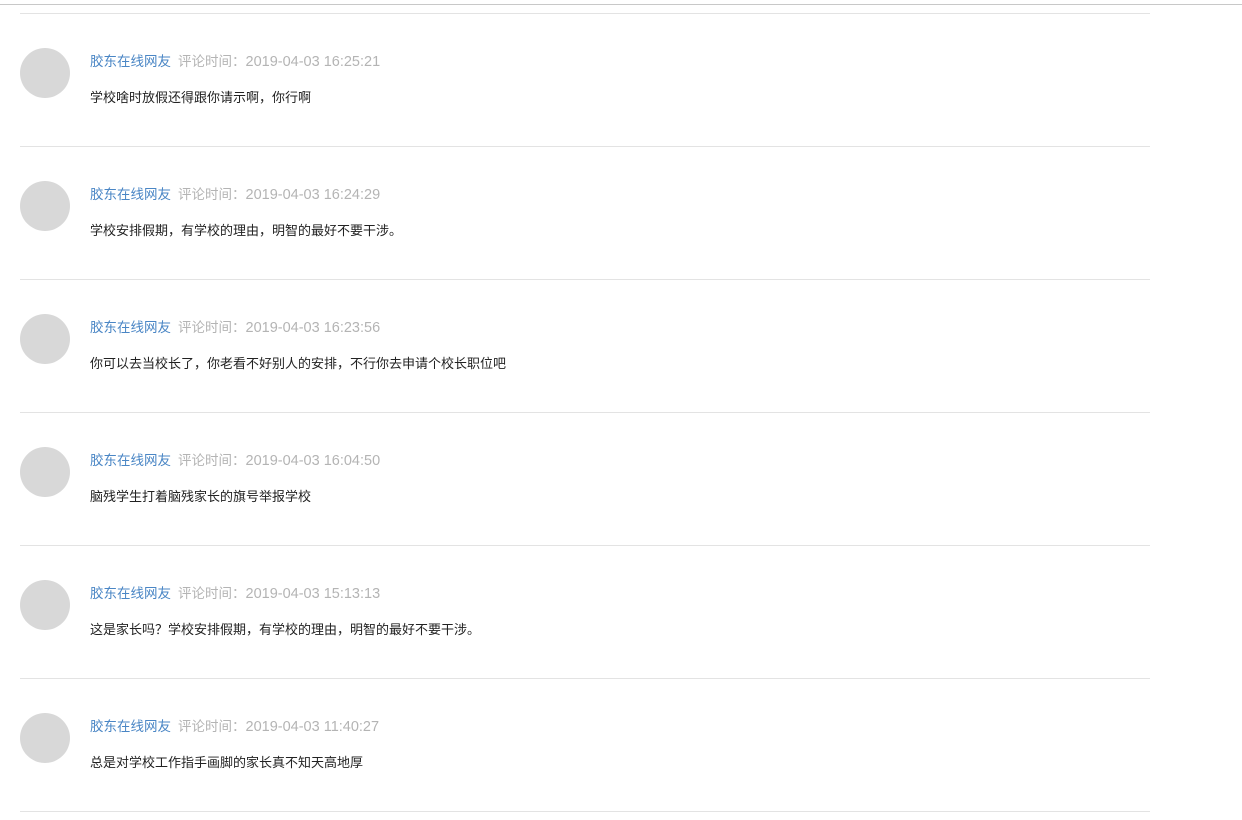  What do you see at coordinates (246, 231) in the screenshot?
I see `comment-text: 学校安排假期，有学校的理由，明智的最好不要干涉。` at bounding box center [246, 231].